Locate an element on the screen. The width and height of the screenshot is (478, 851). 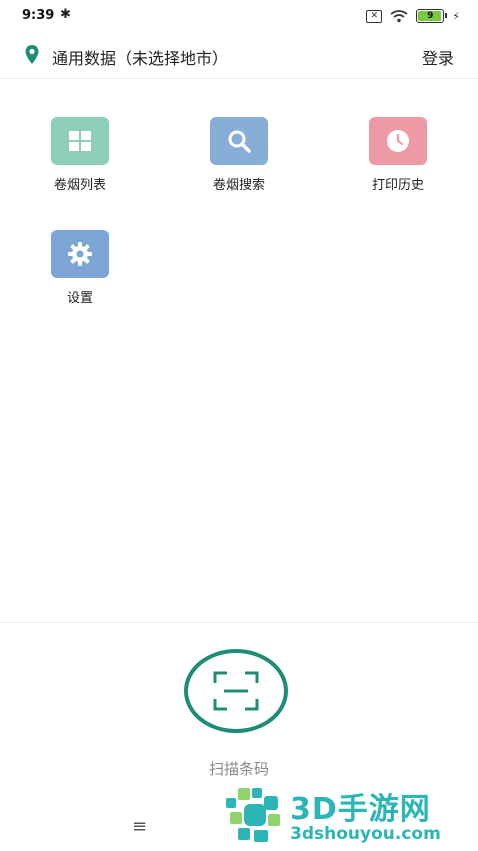
watermark-logo-icon is located at coordinates (253, 815).